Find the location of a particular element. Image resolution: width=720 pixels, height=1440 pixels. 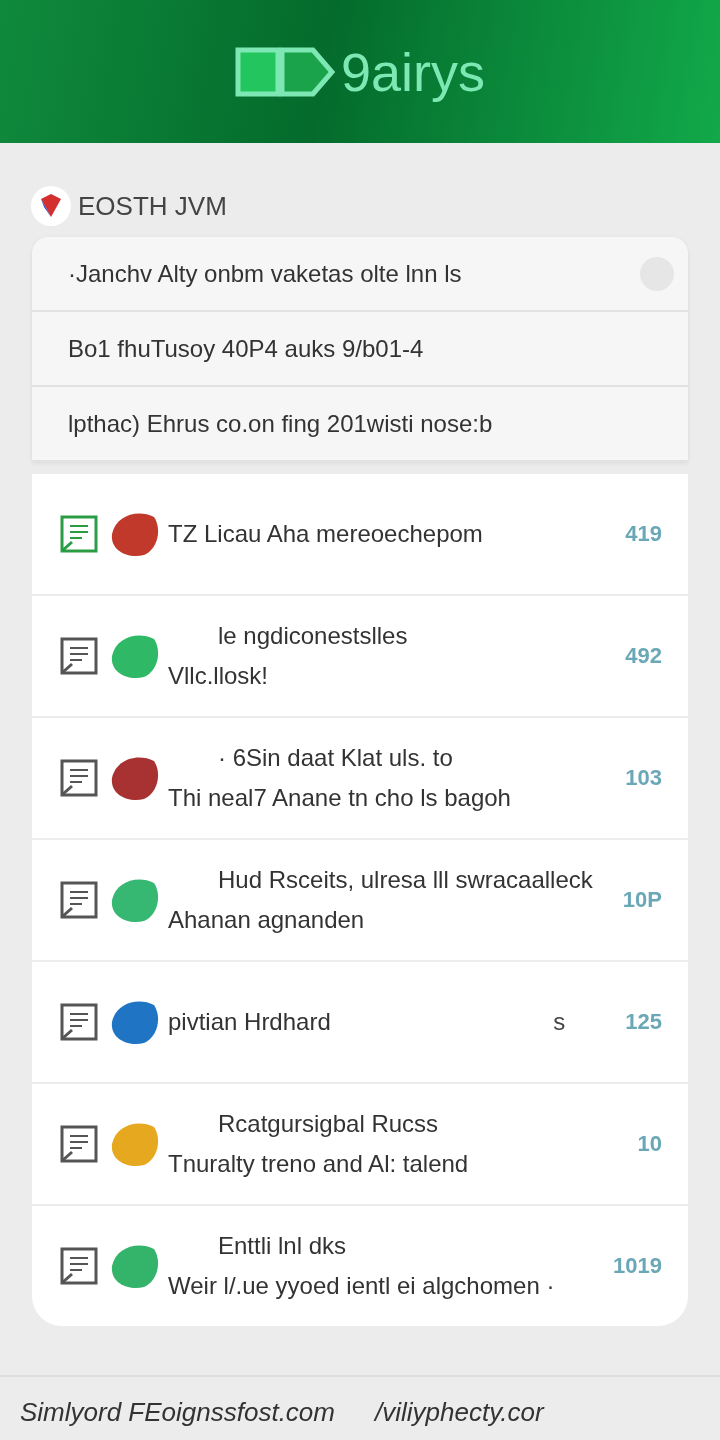

item-note: s is located at coordinates (559, 1022).